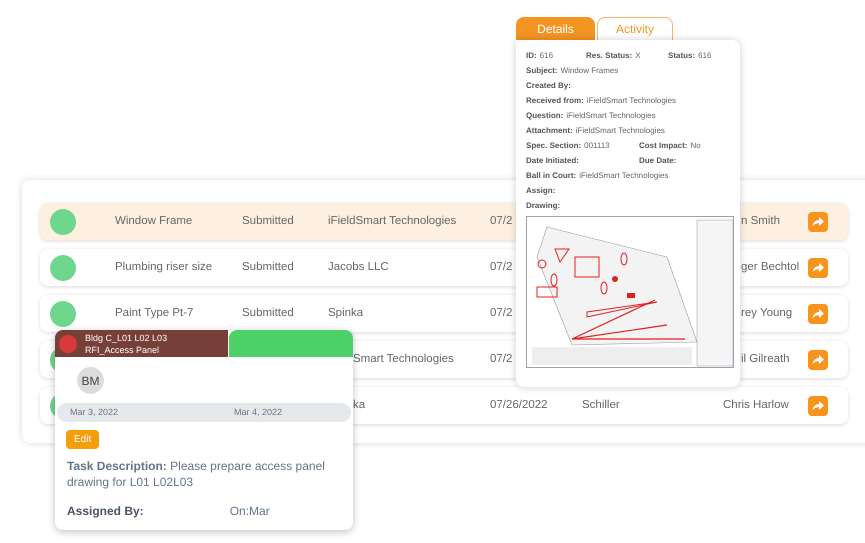 Image resolution: width=865 pixels, height=543 pixels. Describe the element at coordinates (126, 338) in the screenshot. I see `task-title: Bldg C_L01 L02 L03` at that location.